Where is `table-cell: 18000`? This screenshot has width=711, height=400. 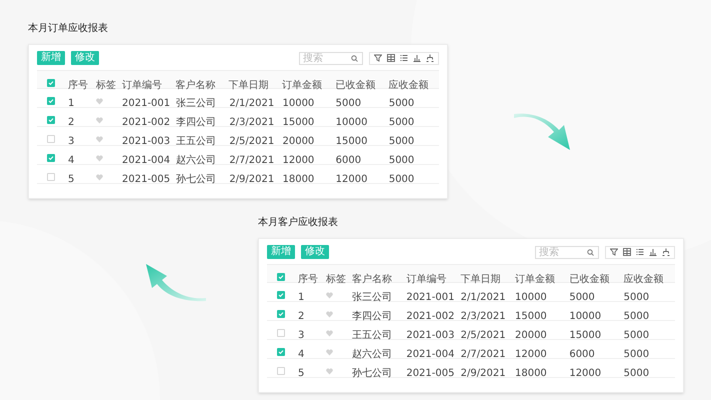
table-cell: 18000 is located at coordinates (298, 179).